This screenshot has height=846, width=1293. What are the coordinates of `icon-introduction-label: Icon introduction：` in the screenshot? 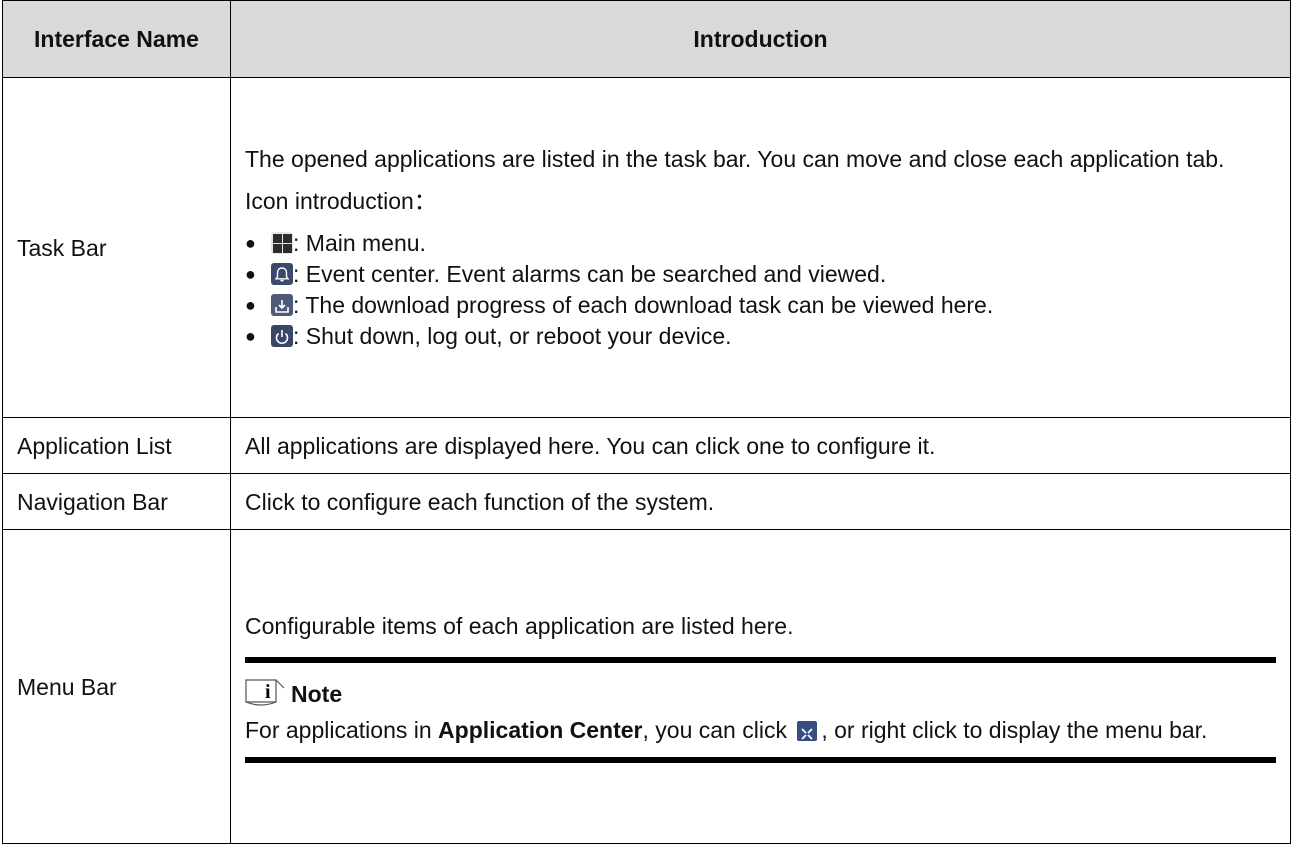 It's located at (341, 200).